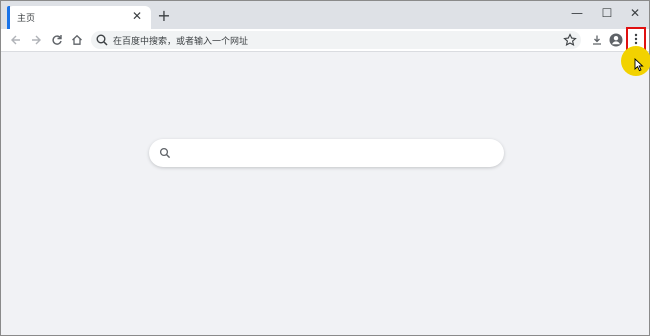 This screenshot has width=650, height=336. What do you see at coordinates (636, 39) in the screenshot?
I see `kebab-menu-icon` at bounding box center [636, 39].